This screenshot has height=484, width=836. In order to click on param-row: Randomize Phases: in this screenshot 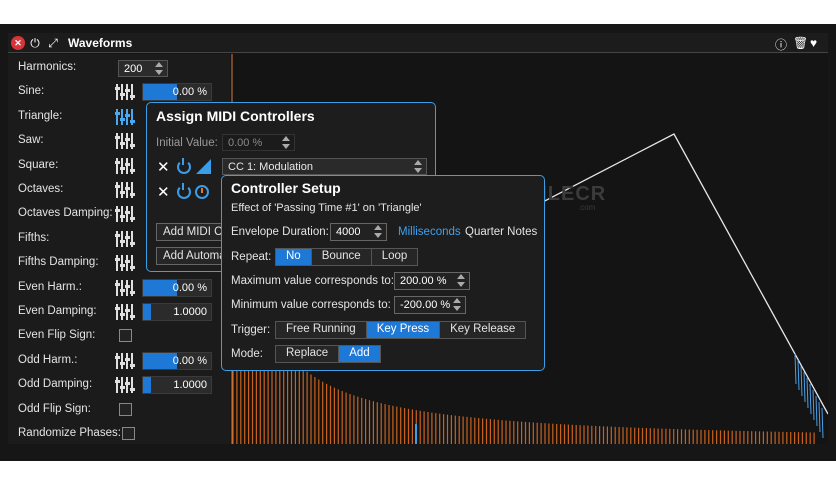, I will do `click(119, 434)`.